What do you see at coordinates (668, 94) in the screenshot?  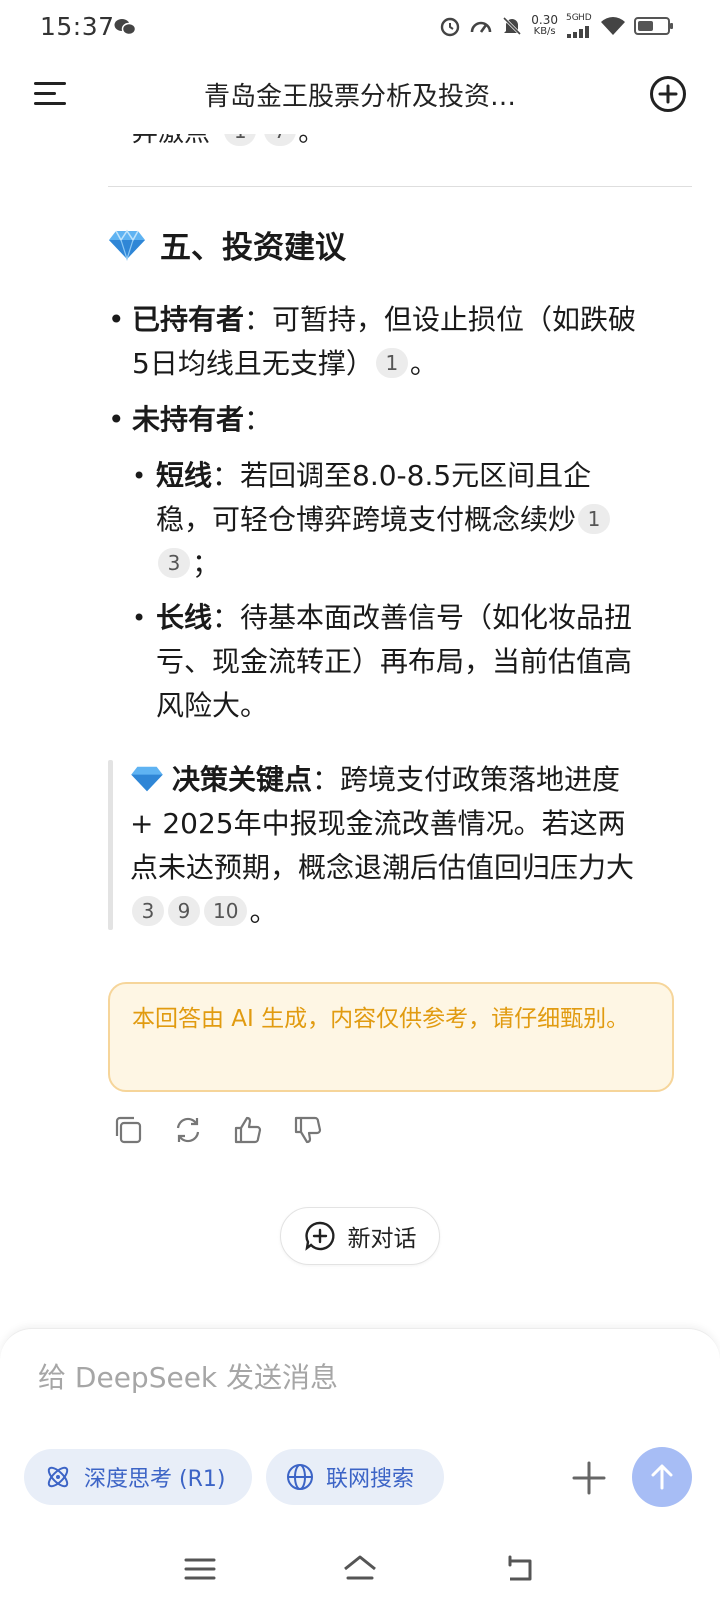 I see `new-chat-icon` at bounding box center [668, 94].